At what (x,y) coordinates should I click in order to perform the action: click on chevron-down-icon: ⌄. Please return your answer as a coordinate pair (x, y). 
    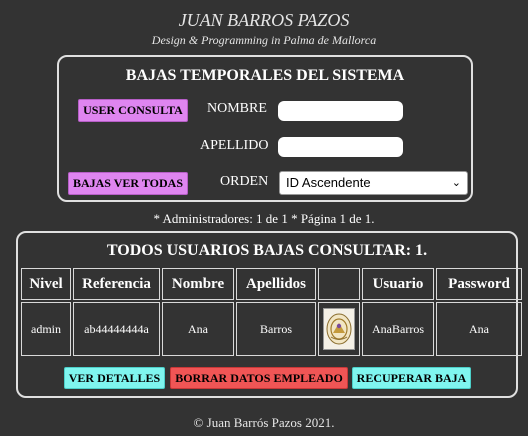
    Looking at the image, I should click on (456, 183).